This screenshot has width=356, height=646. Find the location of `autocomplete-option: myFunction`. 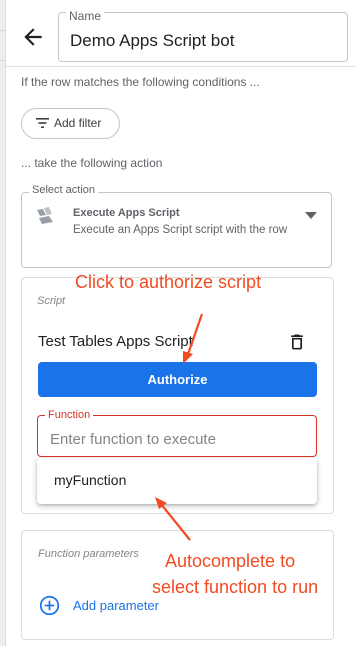

autocomplete-option: myFunction is located at coordinates (90, 480).